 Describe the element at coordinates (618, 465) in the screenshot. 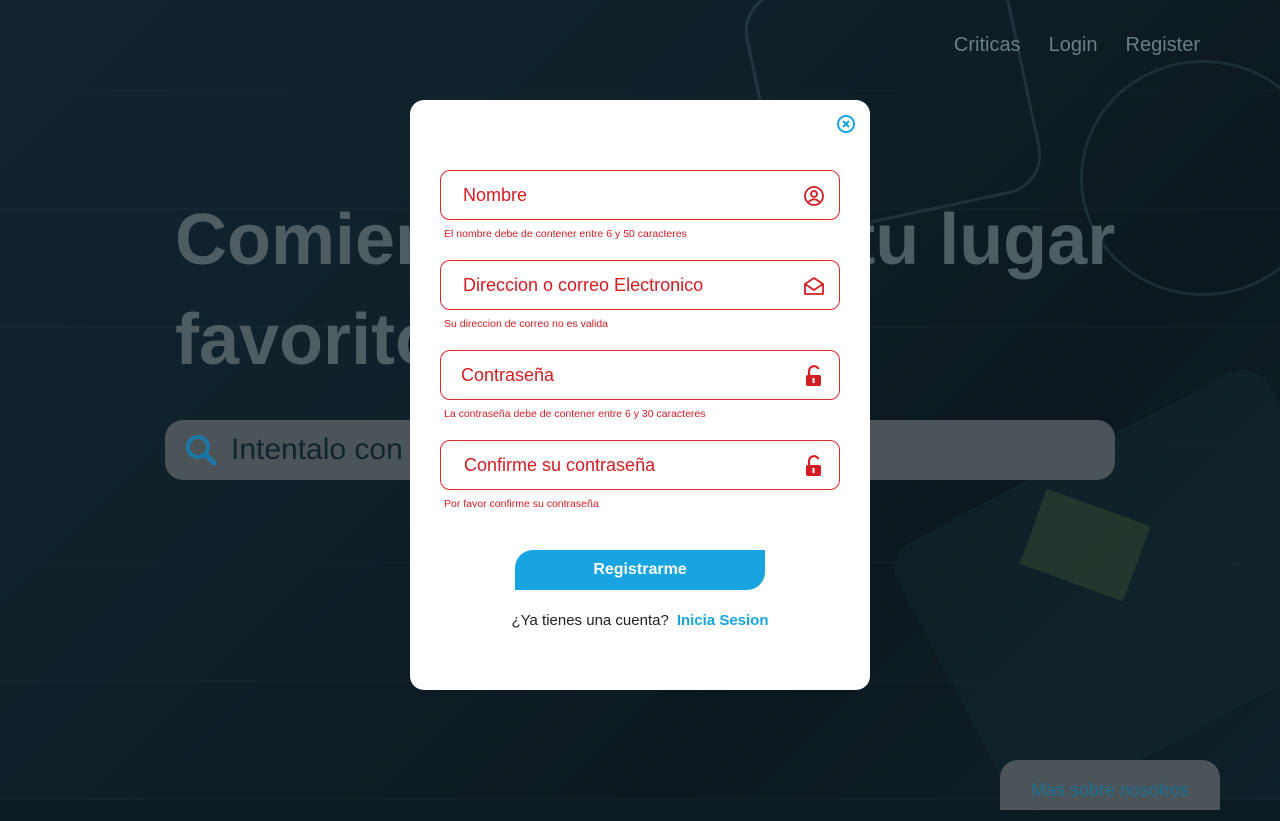

I see `confirm-password-input` at that location.